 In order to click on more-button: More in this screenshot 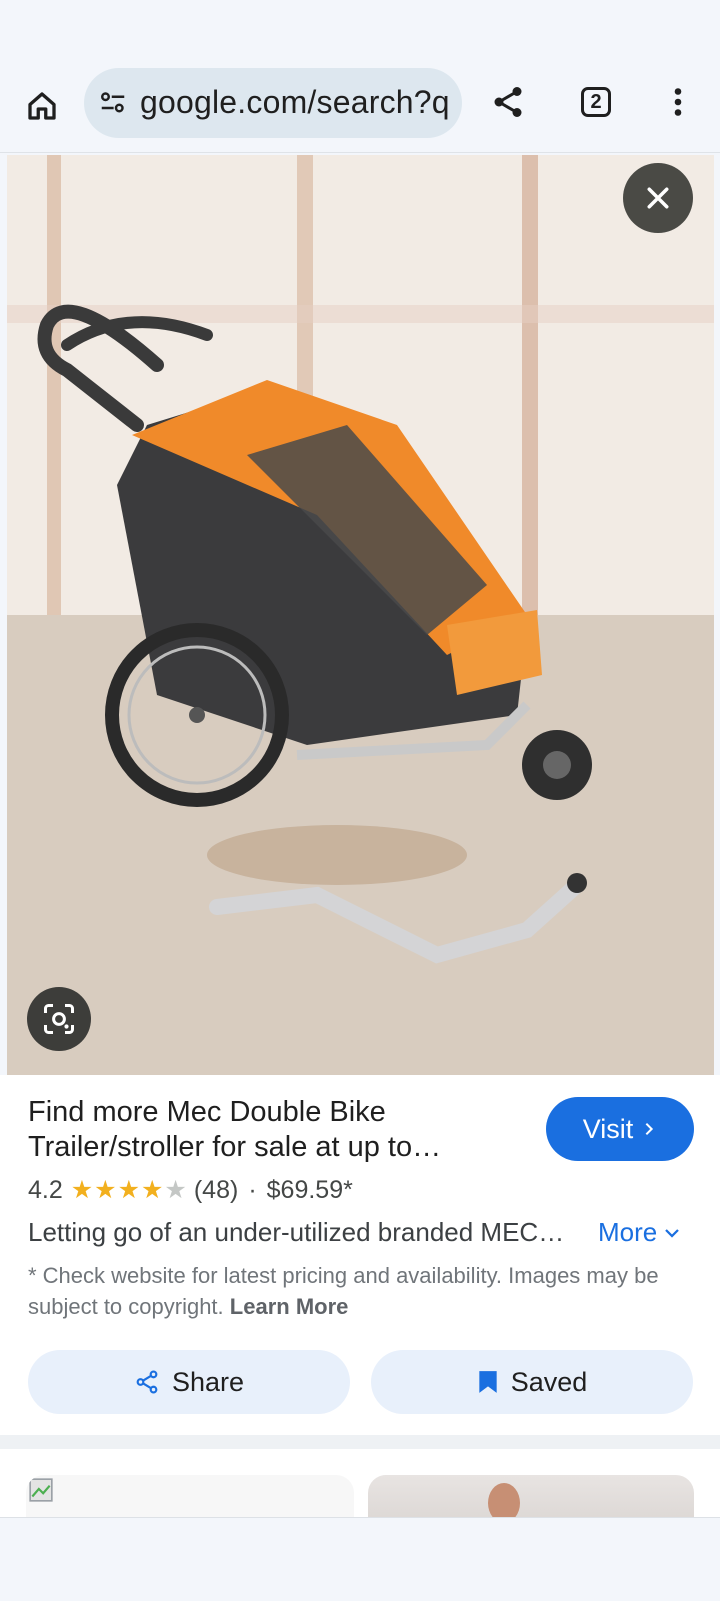, I will do `click(639, 1232)`.